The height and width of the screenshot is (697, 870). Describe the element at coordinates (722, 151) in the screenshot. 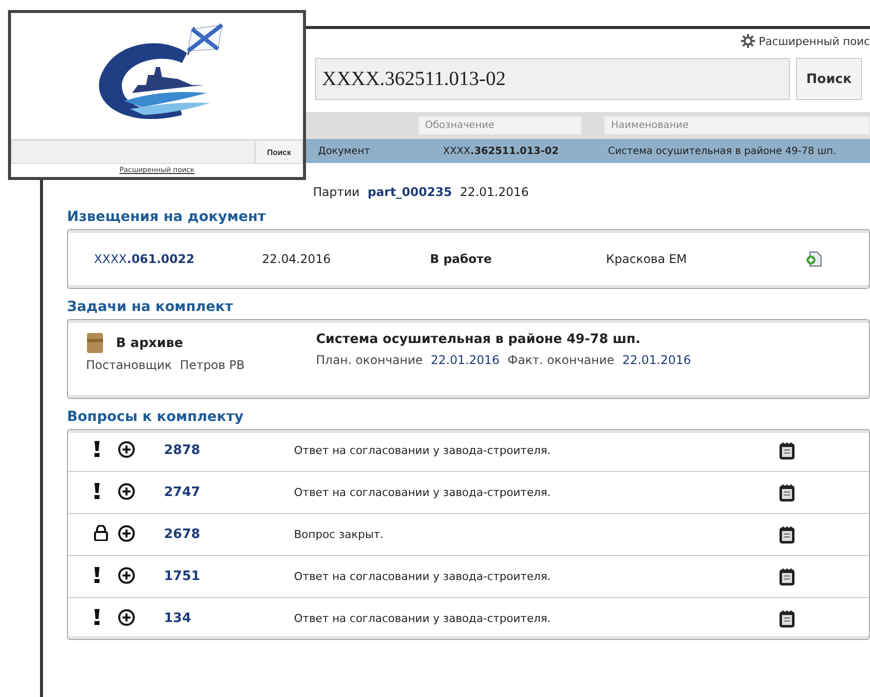

I see `document-name: Система осушительная в районе 49-78 шп.` at that location.